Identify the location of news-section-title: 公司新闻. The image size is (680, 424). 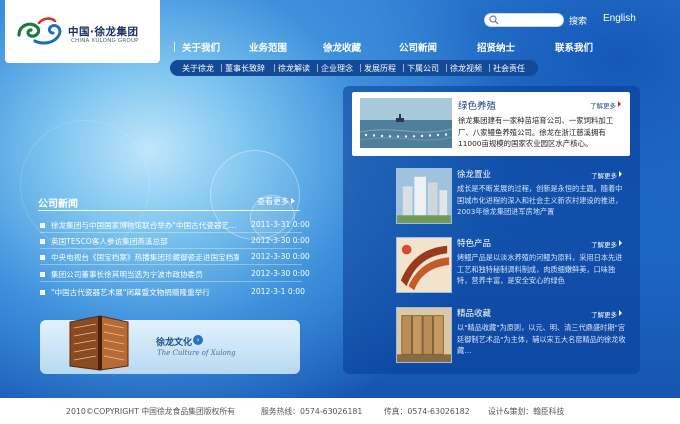
(58, 204).